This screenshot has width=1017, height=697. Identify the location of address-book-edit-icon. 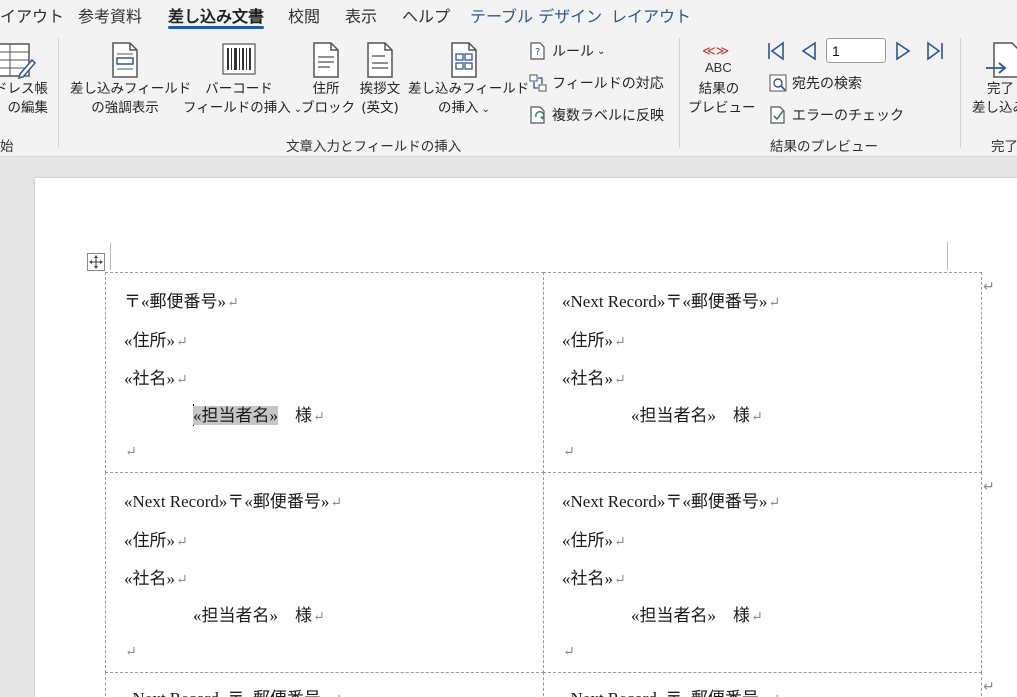
(18, 61).